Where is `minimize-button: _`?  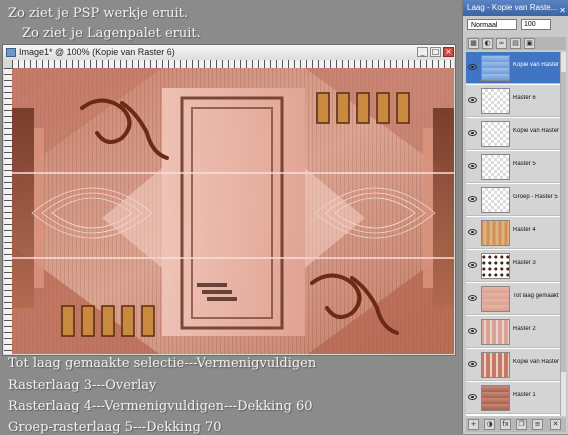 minimize-button: _ is located at coordinates (422, 52).